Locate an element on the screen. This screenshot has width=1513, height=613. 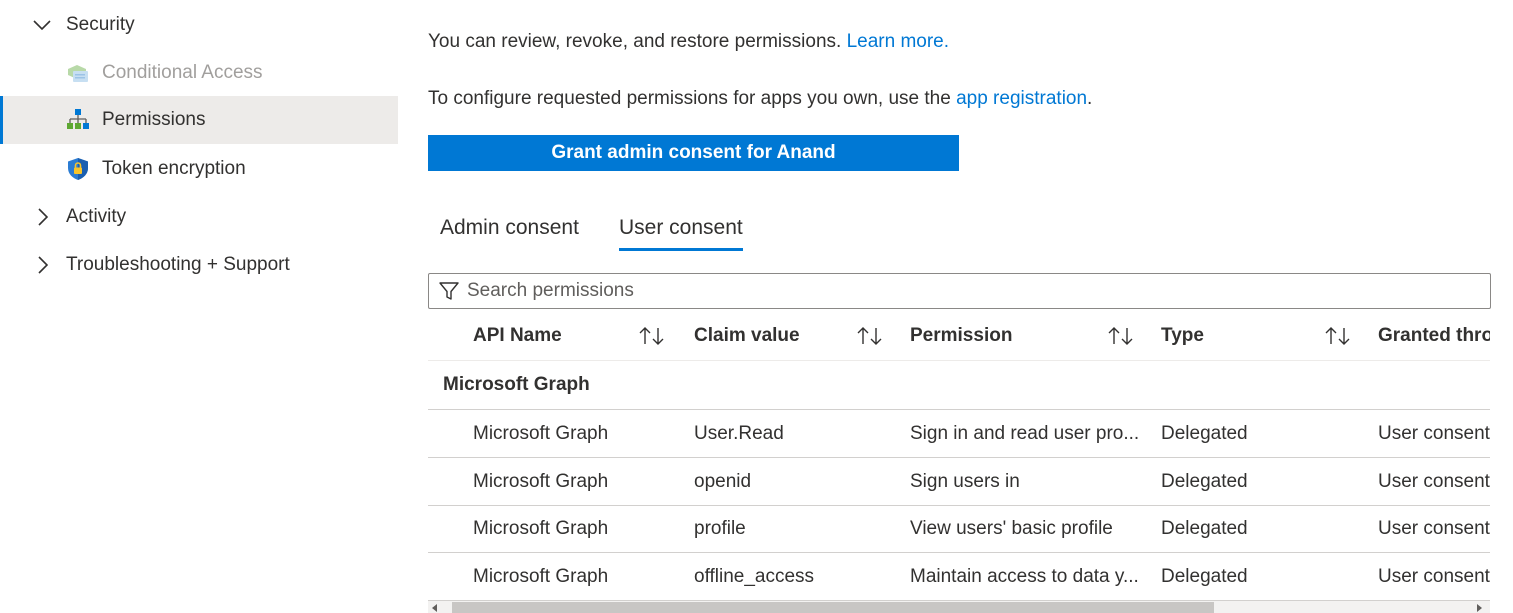
column-header-permission: Permission is located at coordinates (961, 336).